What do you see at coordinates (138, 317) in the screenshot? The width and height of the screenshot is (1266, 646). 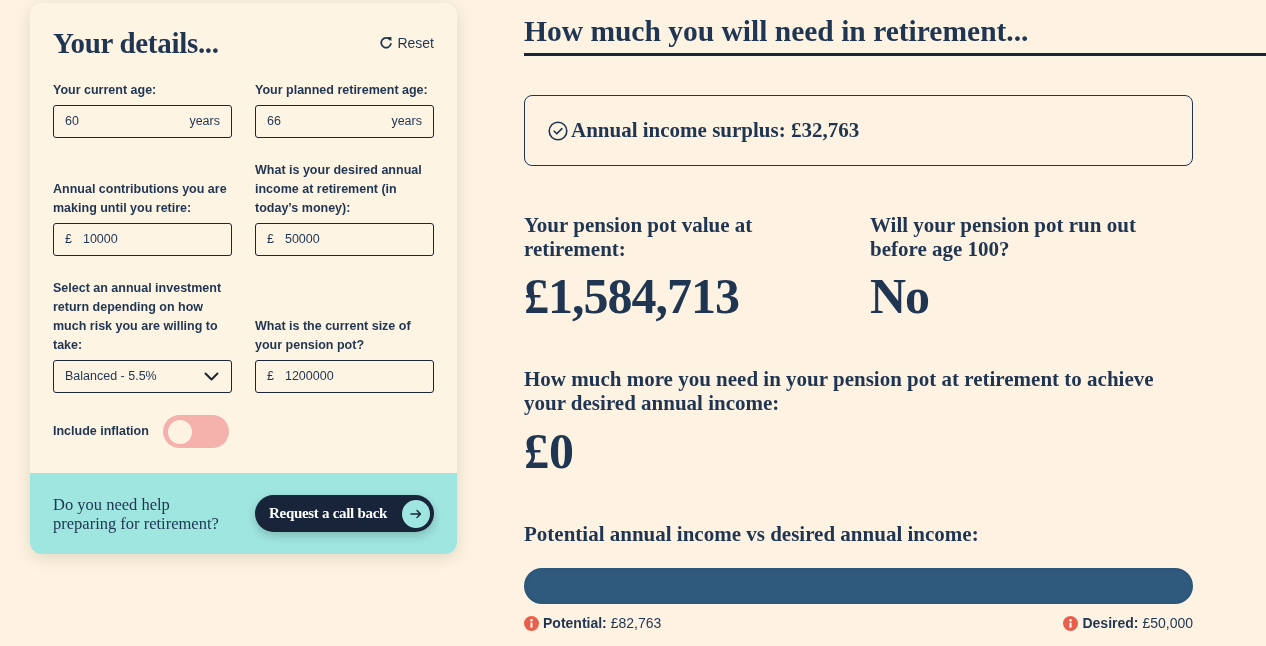 I see `field-label: Select an annual investment return depending on how much risk you are willing to take:` at bounding box center [138, 317].